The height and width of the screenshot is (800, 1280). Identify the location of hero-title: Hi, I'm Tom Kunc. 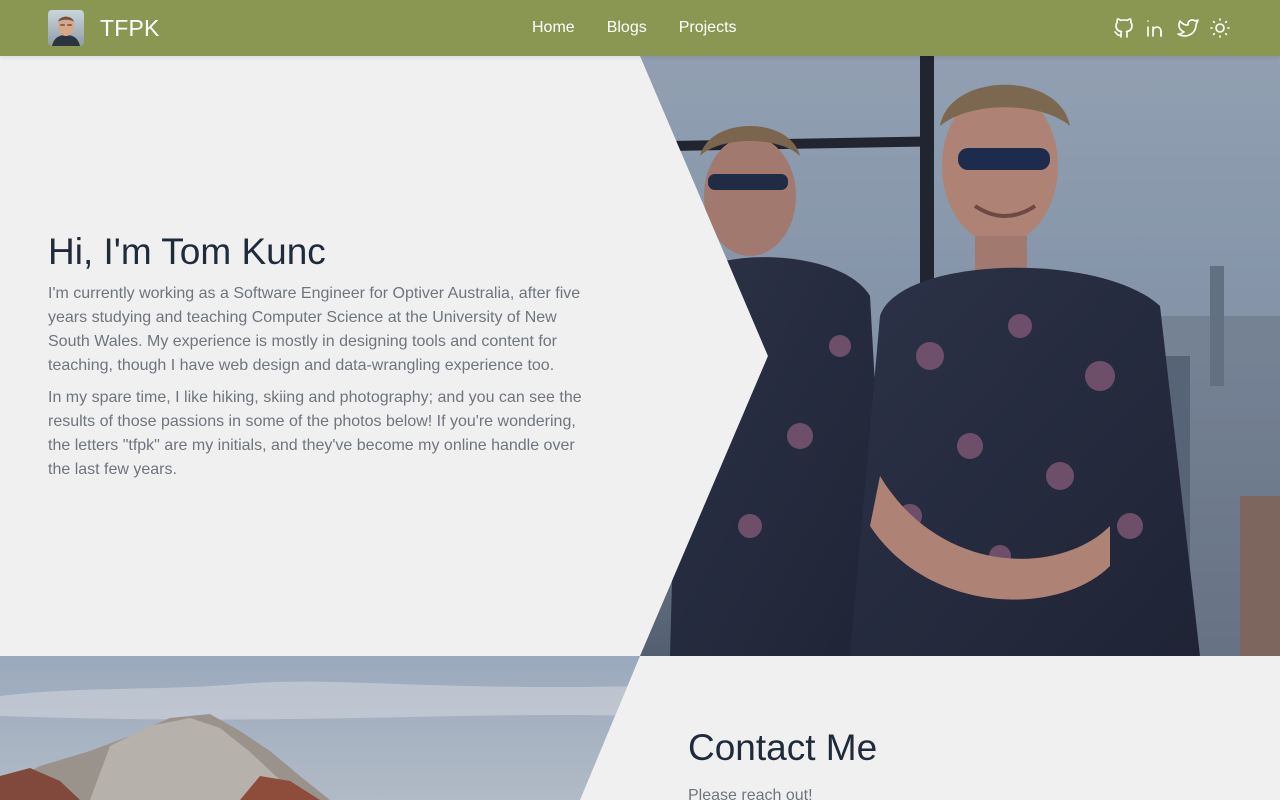
(187, 251).